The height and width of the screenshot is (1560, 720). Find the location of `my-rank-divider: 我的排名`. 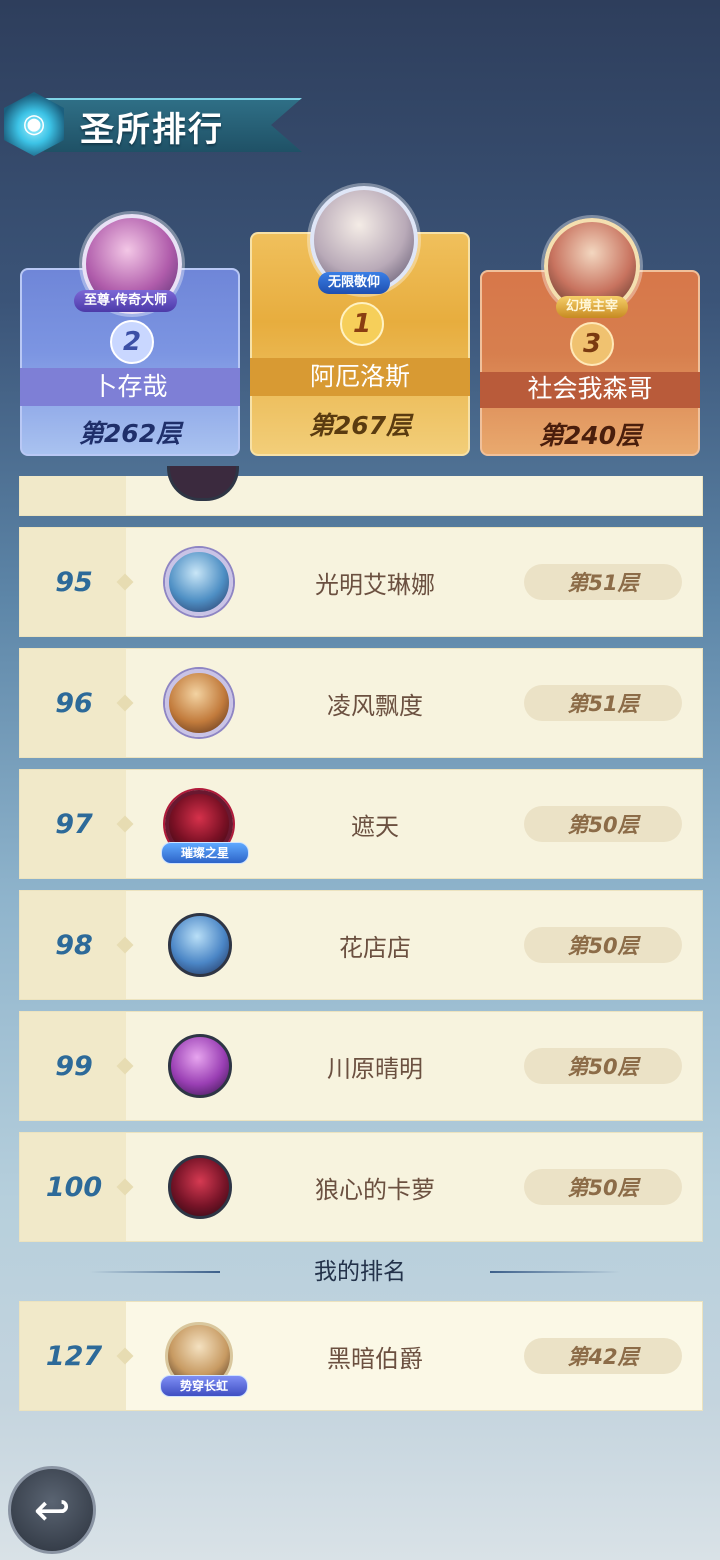

my-rank-divider: 我的排名 is located at coordinates (360, 1272).